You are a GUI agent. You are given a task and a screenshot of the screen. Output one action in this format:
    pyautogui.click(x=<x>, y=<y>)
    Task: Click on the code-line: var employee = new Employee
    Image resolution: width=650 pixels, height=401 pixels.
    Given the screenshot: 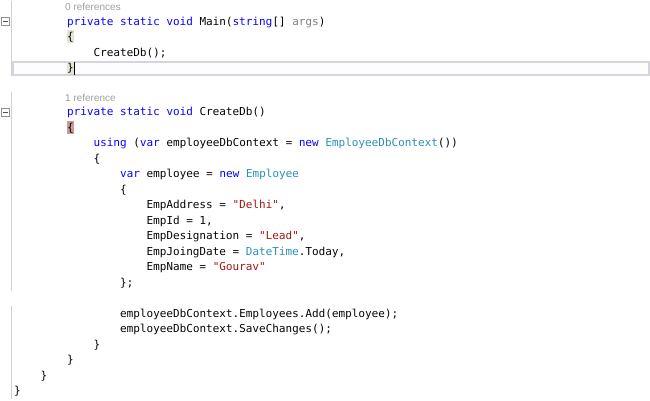 What is the action you would take?
    pyautogui.click(x=209, y=174)
    